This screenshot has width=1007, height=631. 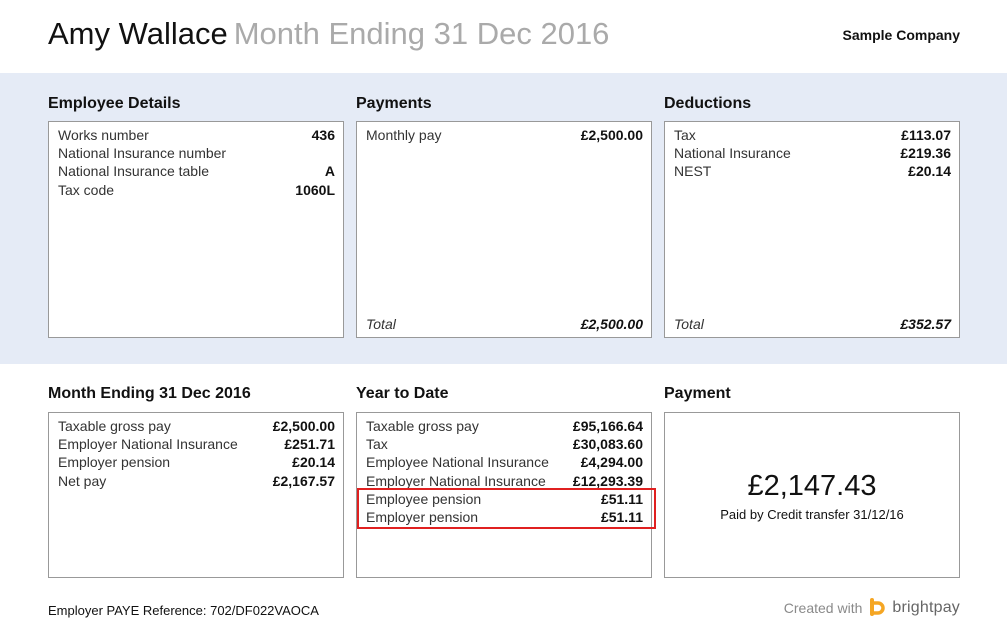 I want to click on detail-row: National Insurance number, so click(x=196, y=153).